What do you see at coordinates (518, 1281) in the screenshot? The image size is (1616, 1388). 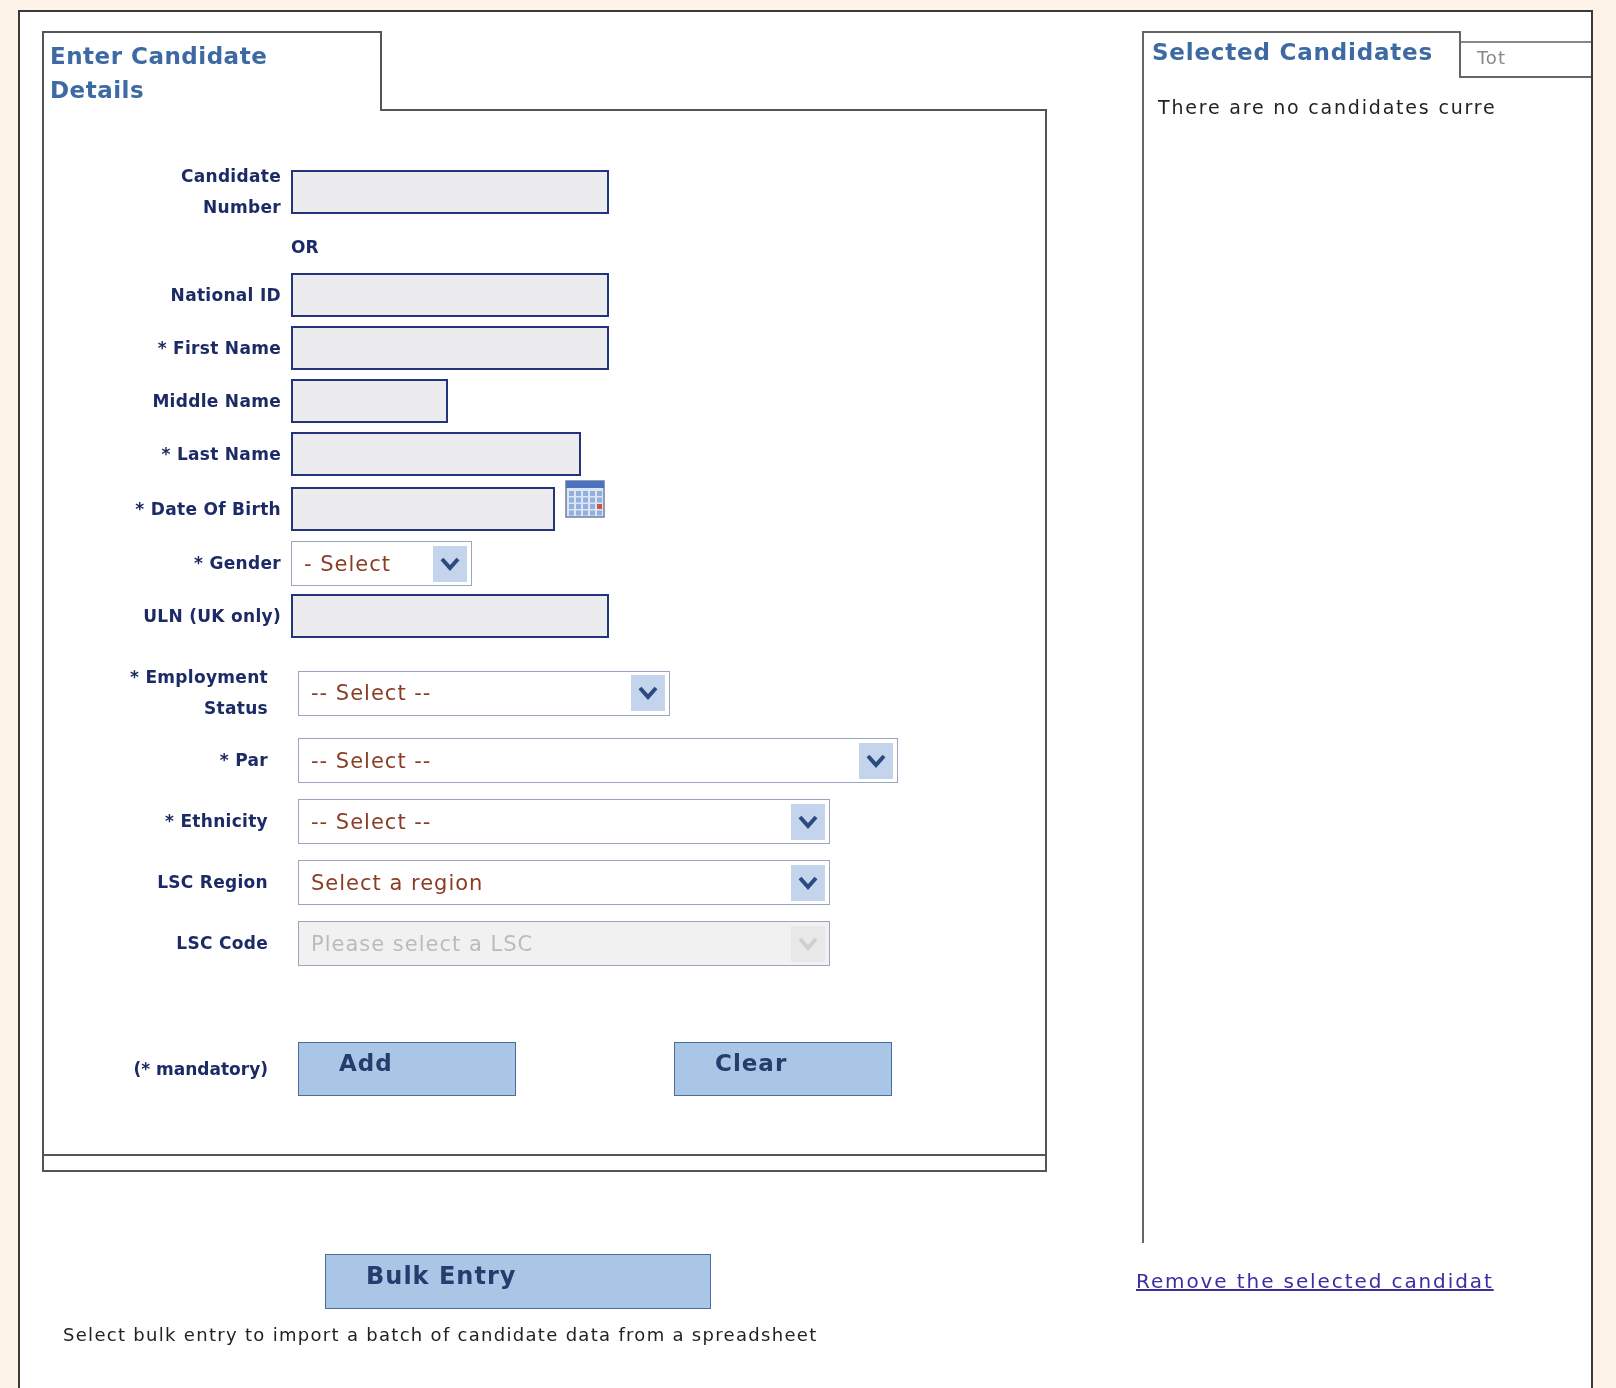 I see `bulk-entry-button: Bulk Entry` at bounding box center [518, 1281].